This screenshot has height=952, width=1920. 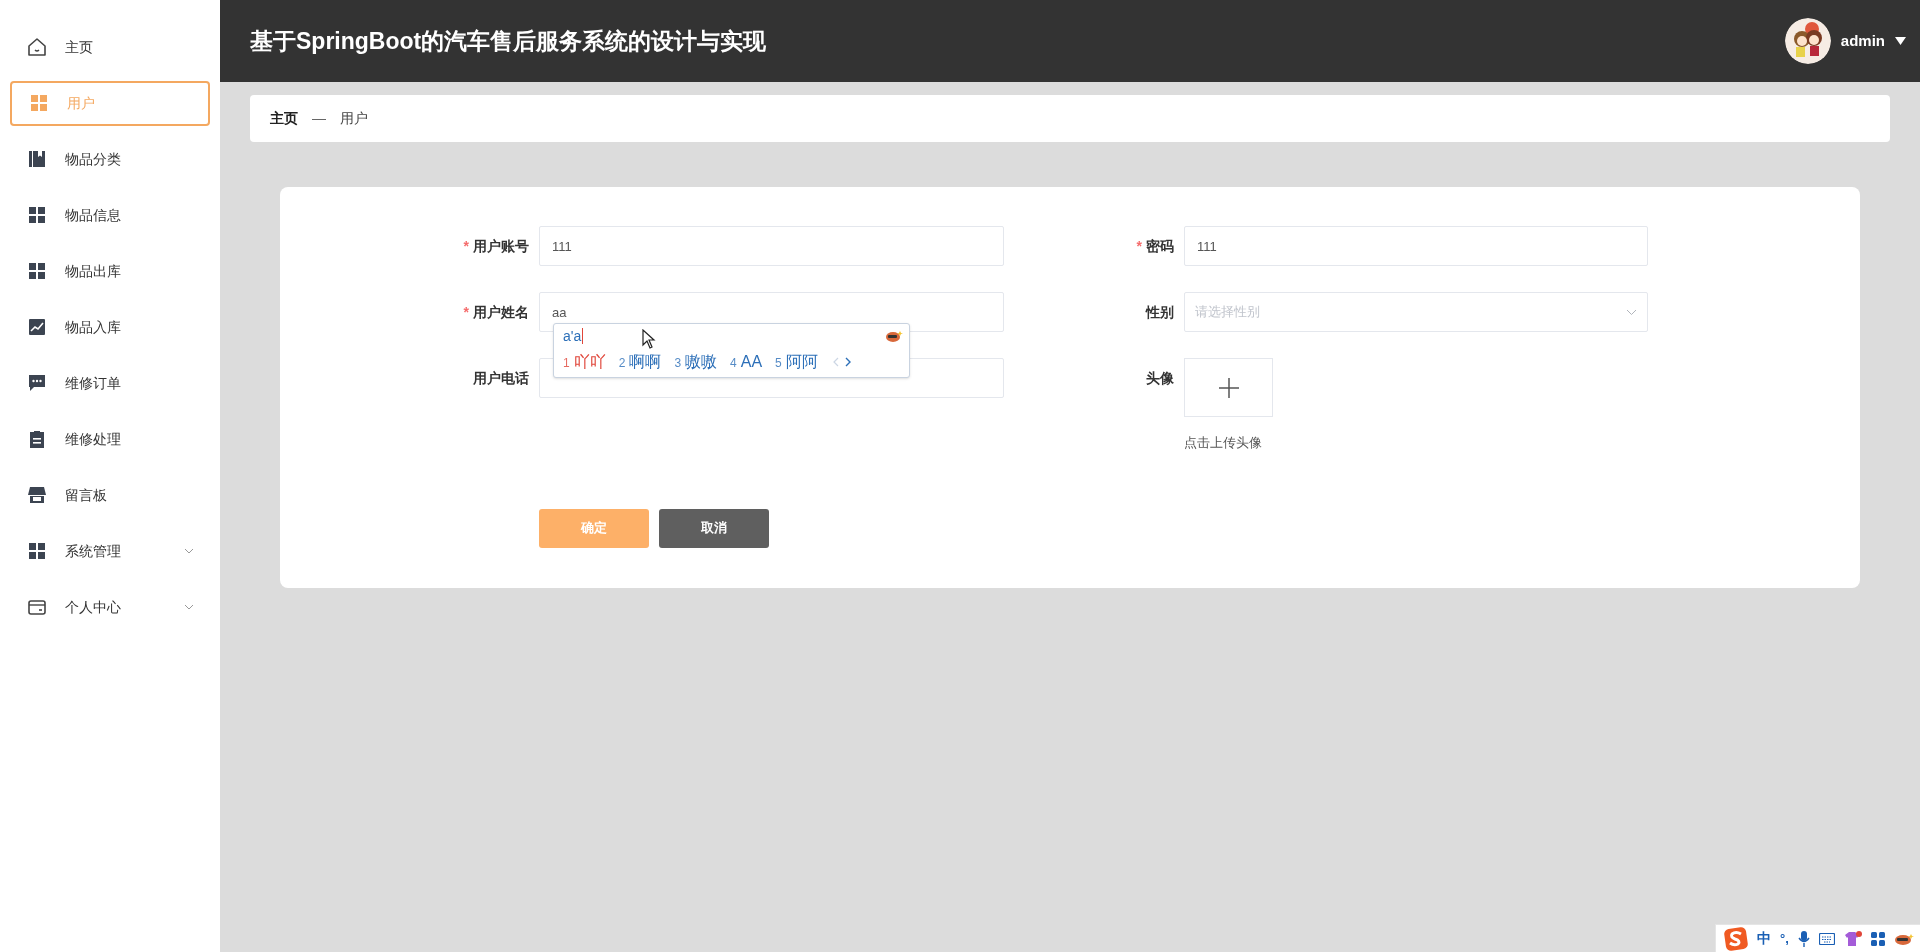 I want to click on breadcrumb-item: 用户, so click(x=354, y=118).